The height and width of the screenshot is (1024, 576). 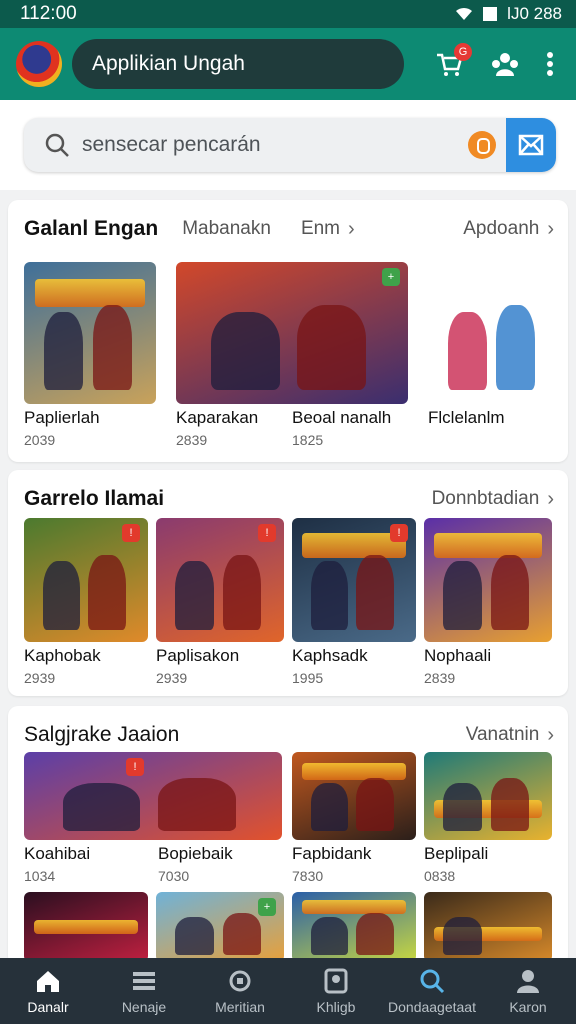 What do you see at coordinates (289, 735) in the screenshot?
I see `section-header: Salgjrake Jaaion Vanatnin ›` at bounding box center [289, 735].